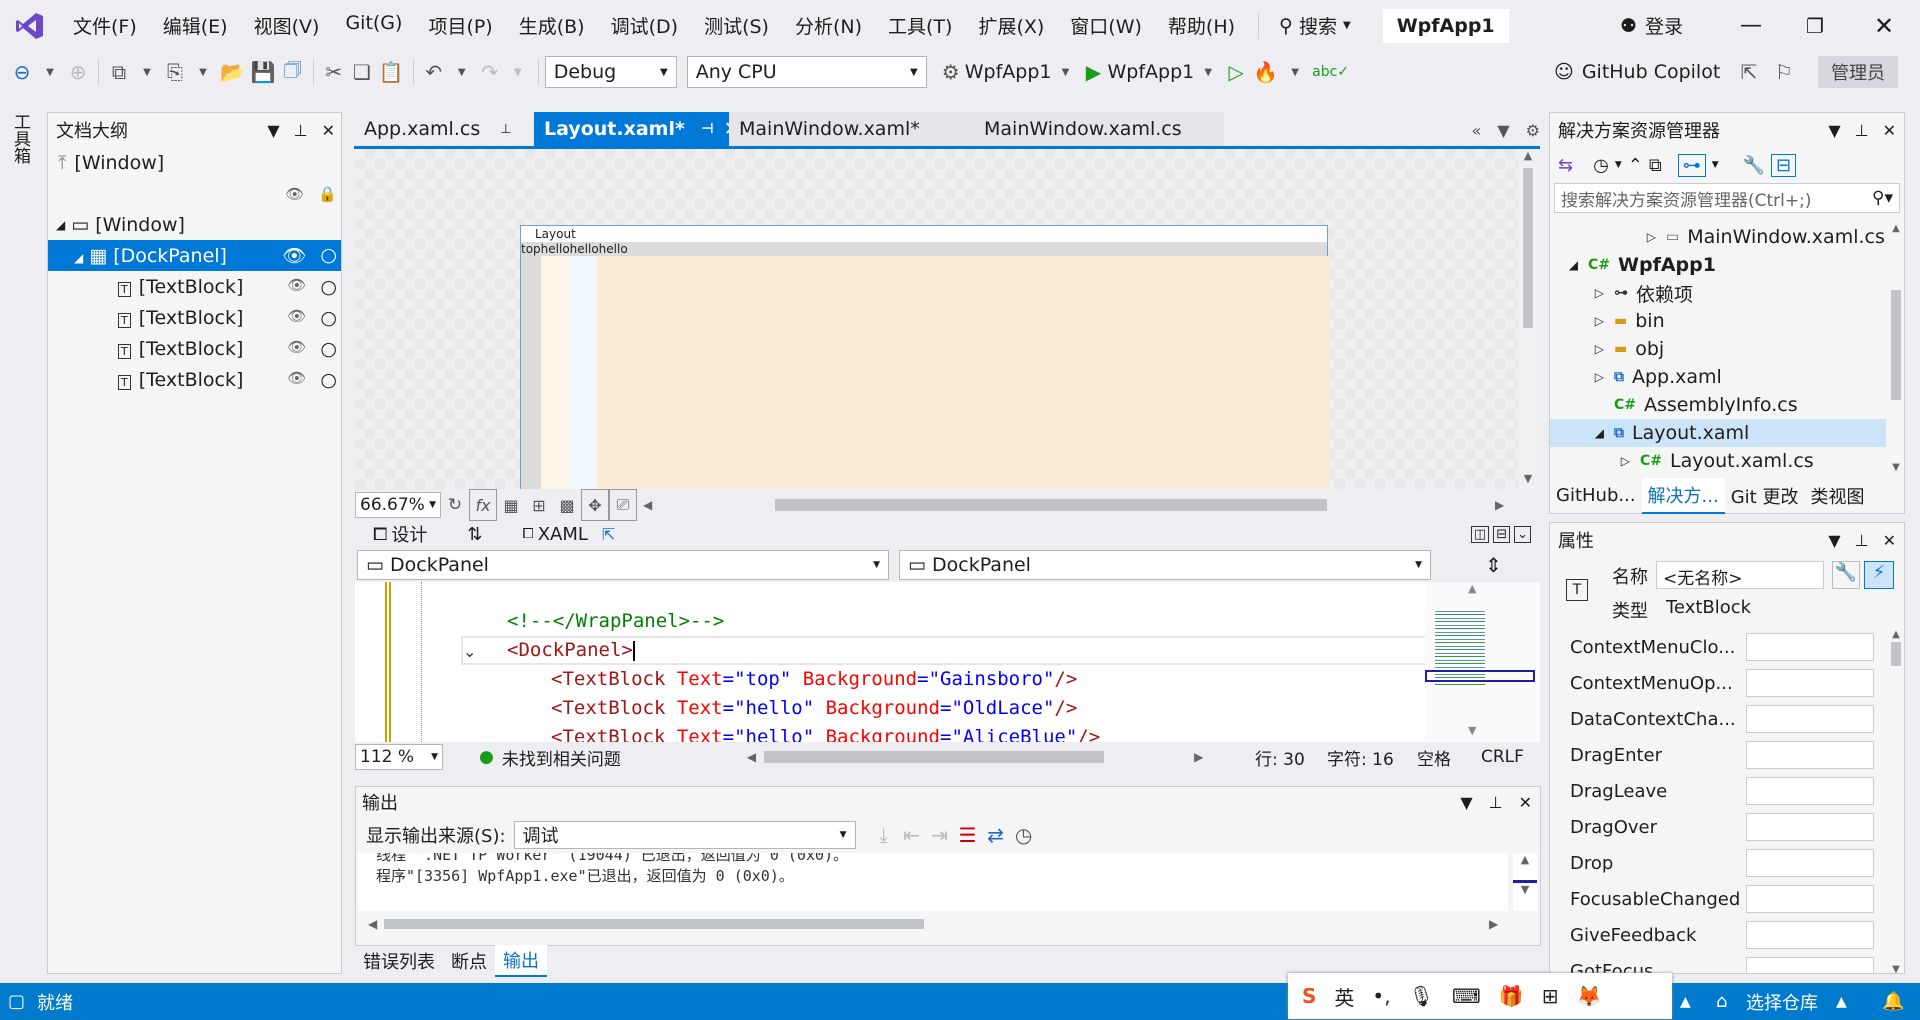 The height and width of the screenshot is (1020, 1920). I want to click on tab-mainwindow-xaml-cs: MainWindow.xaml.cs, so click(1099, 129).